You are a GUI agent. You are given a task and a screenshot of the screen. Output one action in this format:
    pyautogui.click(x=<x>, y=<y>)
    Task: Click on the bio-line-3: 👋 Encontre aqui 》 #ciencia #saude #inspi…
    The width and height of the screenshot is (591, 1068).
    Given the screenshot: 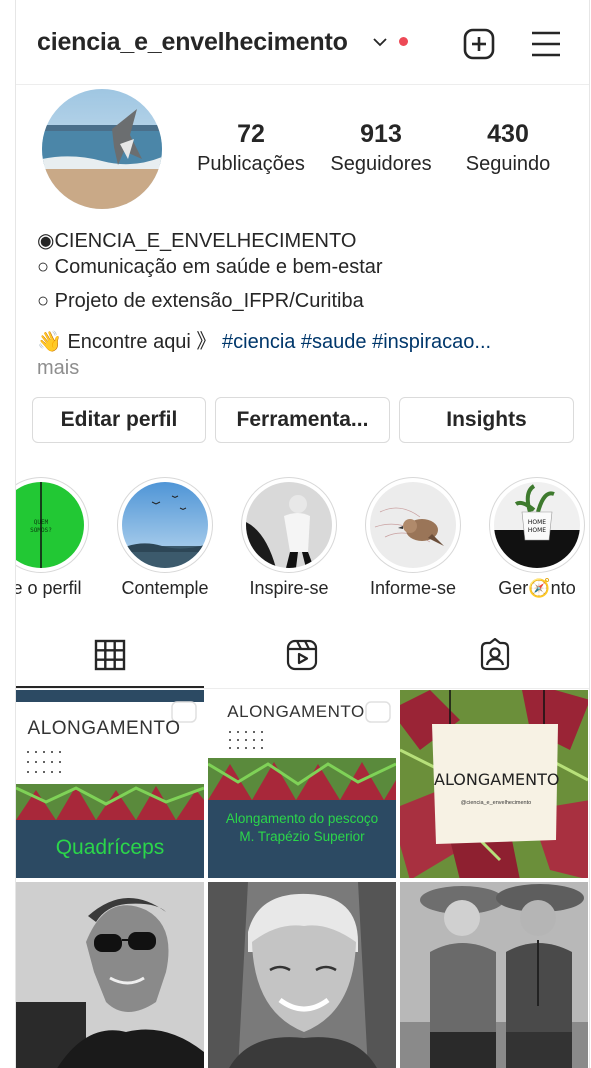 What is the action you would take?
    pyautogui.click(x=264, y=339)
    